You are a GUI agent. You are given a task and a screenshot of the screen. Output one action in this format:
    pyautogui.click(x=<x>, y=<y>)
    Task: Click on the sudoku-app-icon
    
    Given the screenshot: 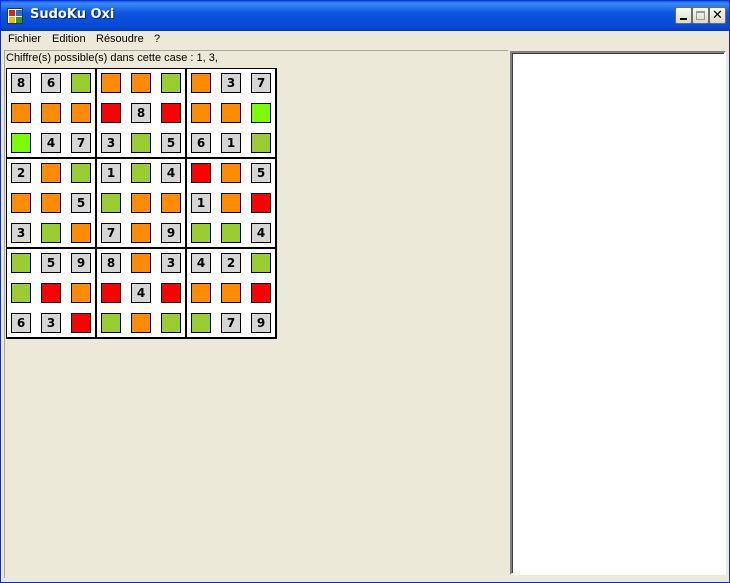 What is the action you would take?
    pyautogui.click(x=15, y=16)
    